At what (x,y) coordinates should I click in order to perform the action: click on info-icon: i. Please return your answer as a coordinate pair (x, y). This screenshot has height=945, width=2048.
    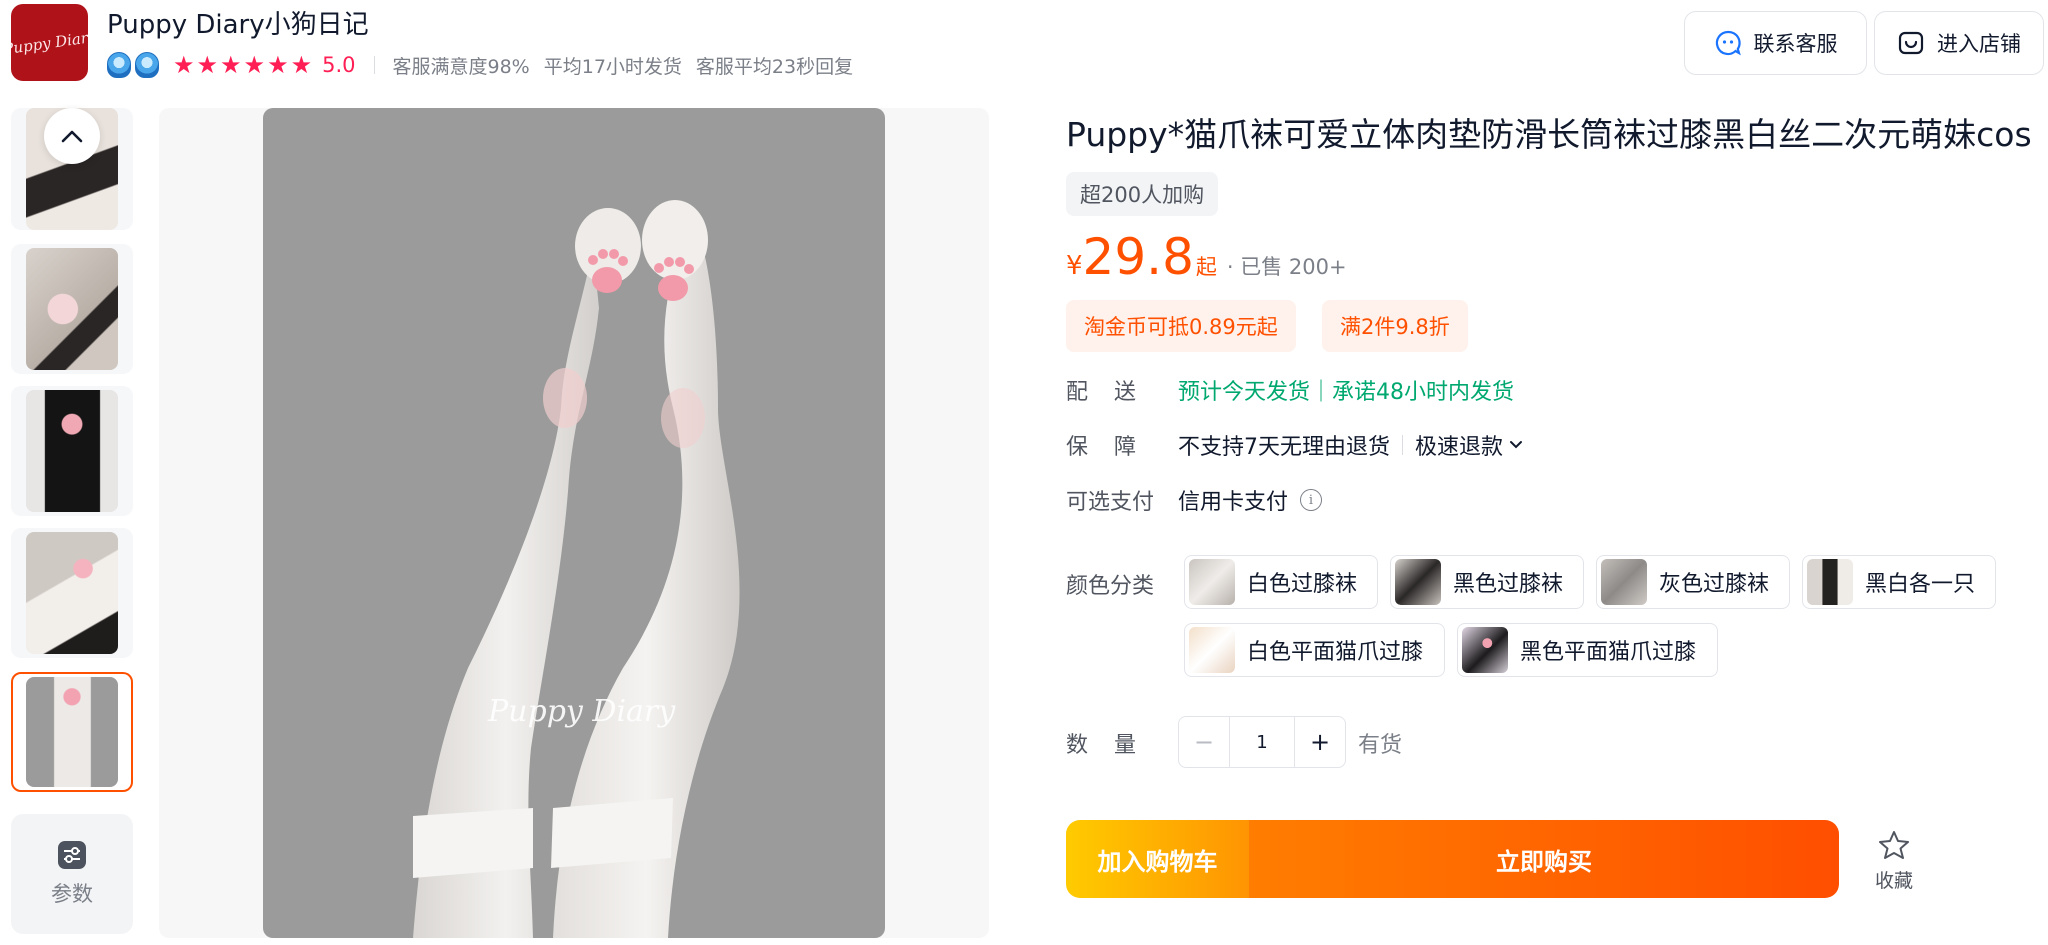
    Looking at the image, I should click on (1311, 500).